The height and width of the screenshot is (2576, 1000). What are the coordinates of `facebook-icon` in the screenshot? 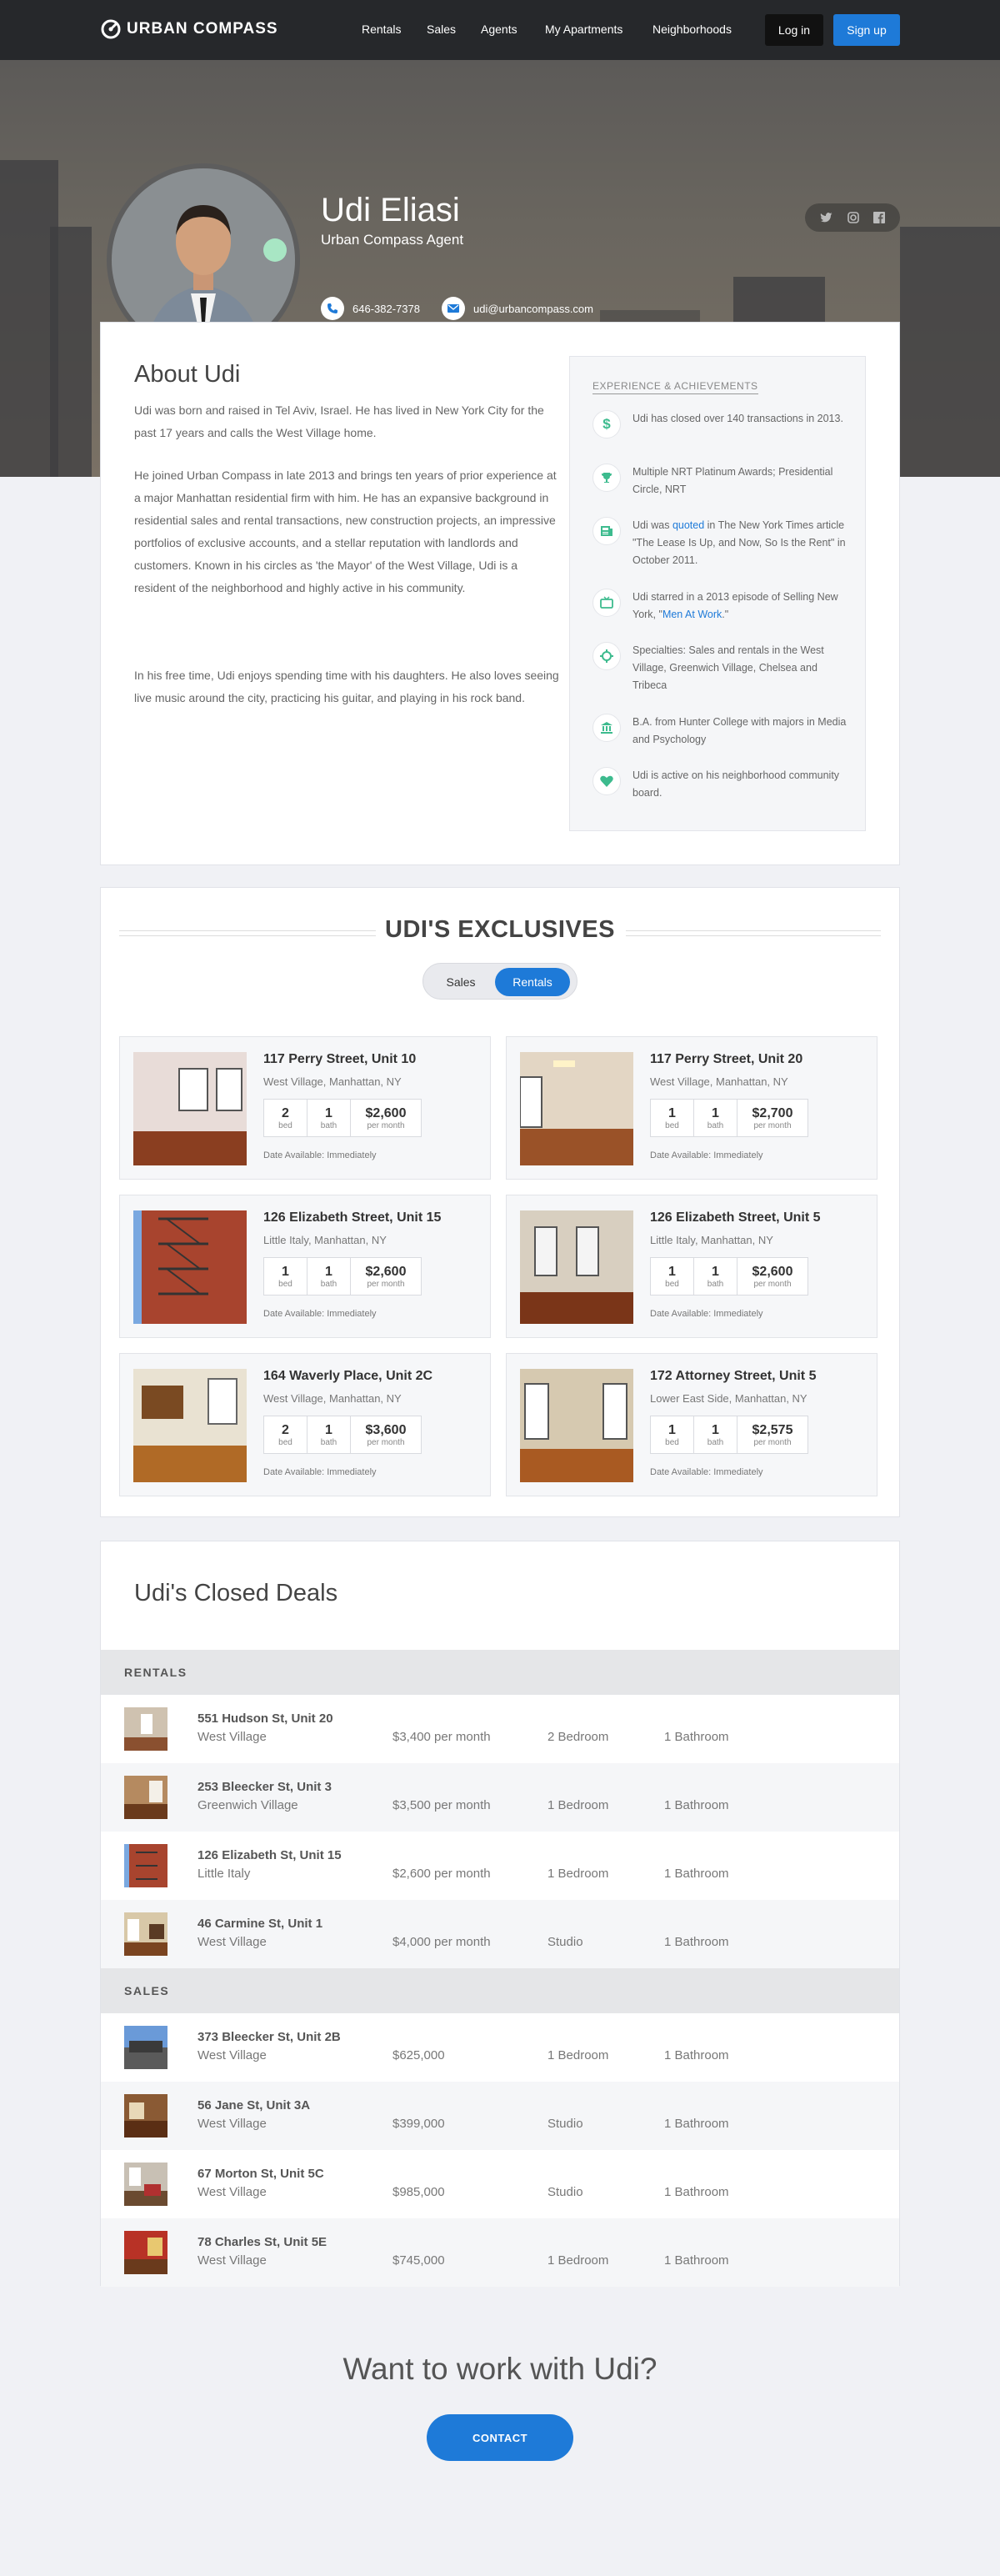 It's located at (879, 217).